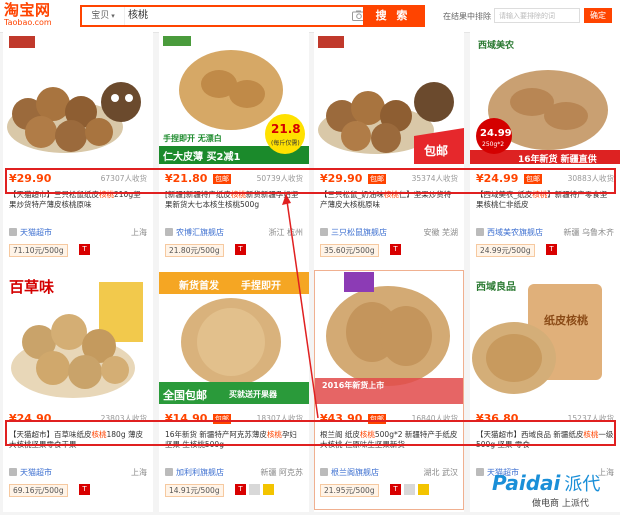 This screenshot has height=515, width=620. Describe the element at coordinates (496, 46) in the screenshot. I see `brand-label: 西域美农` at that location.